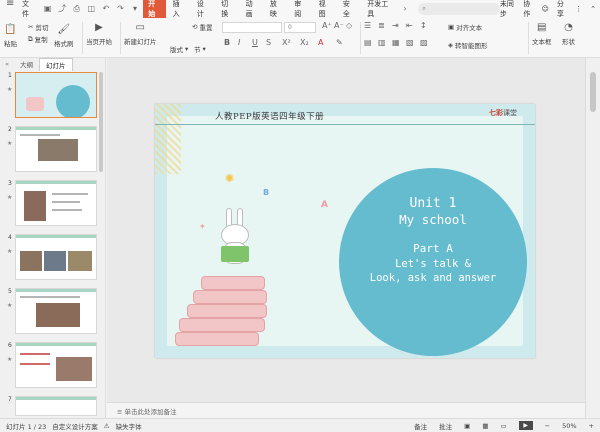  Describe the element at coordinates (465, 27) in the screenshot. I see `text-align-button: ▣ 对齐文本` at that location.